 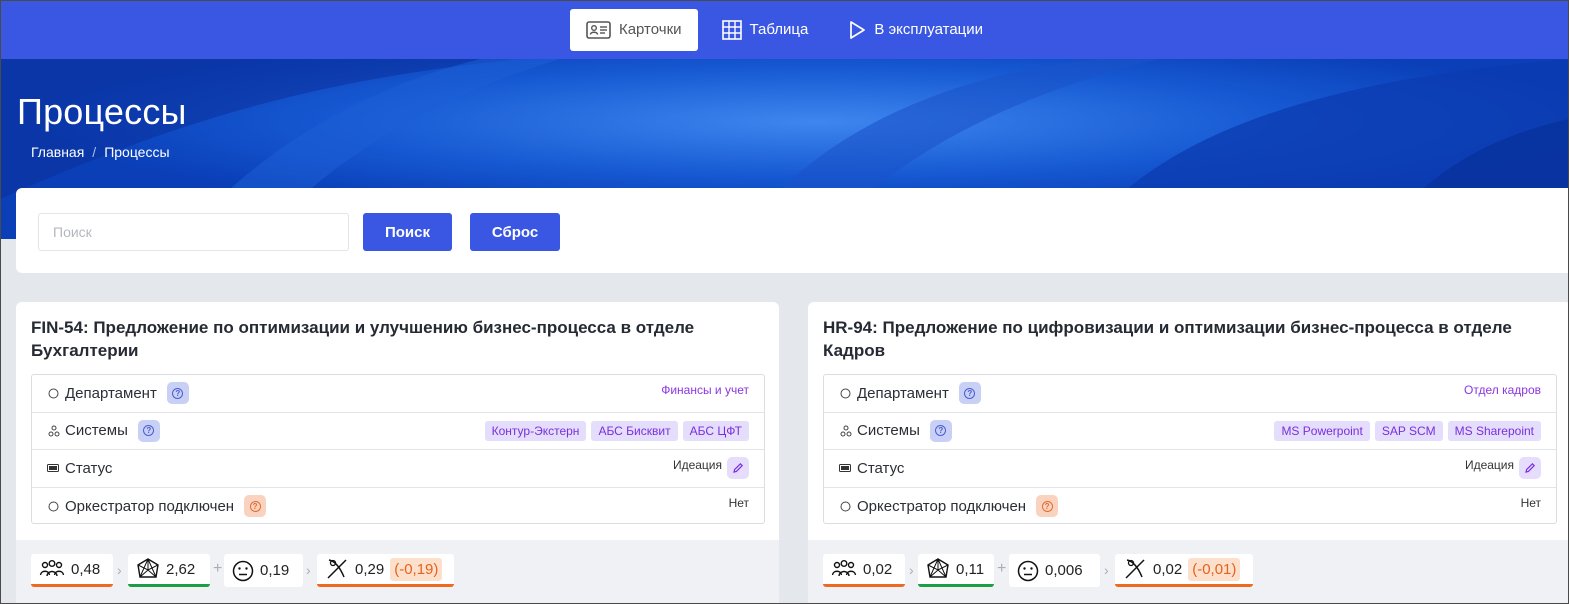 What do you see at coordinates (1064, 570) in the screenshot?
I see `metric-value: 0,006` at bounding box center [1064, 570].